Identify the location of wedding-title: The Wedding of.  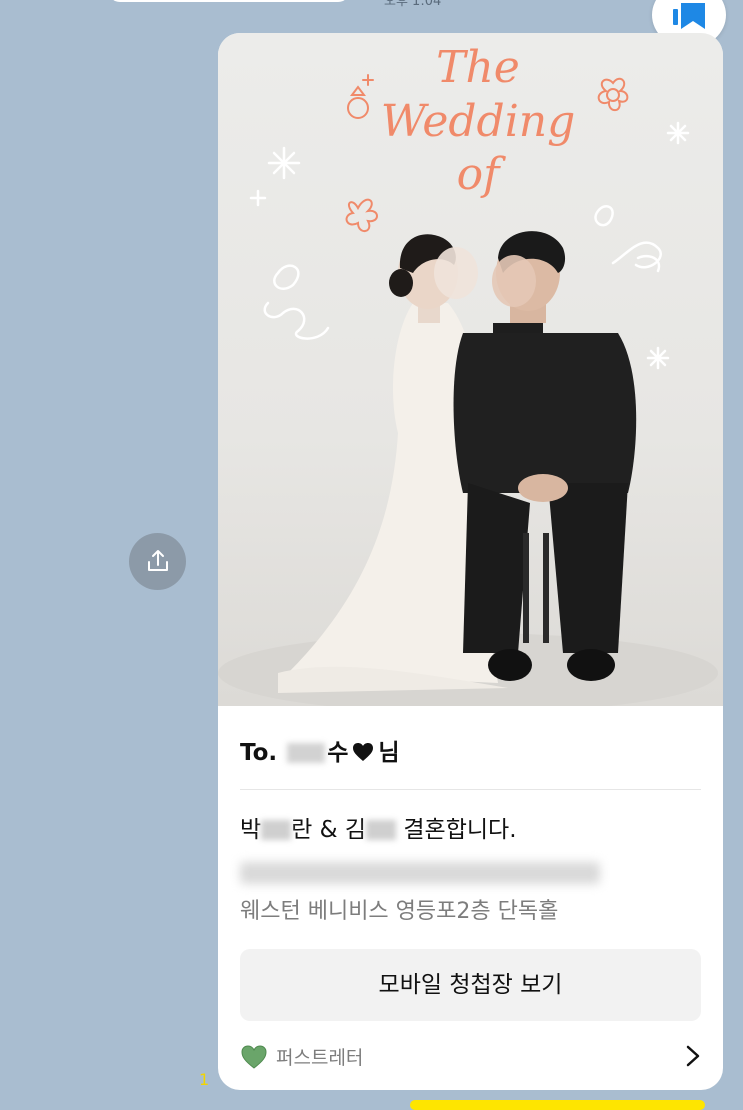
(478, 121).